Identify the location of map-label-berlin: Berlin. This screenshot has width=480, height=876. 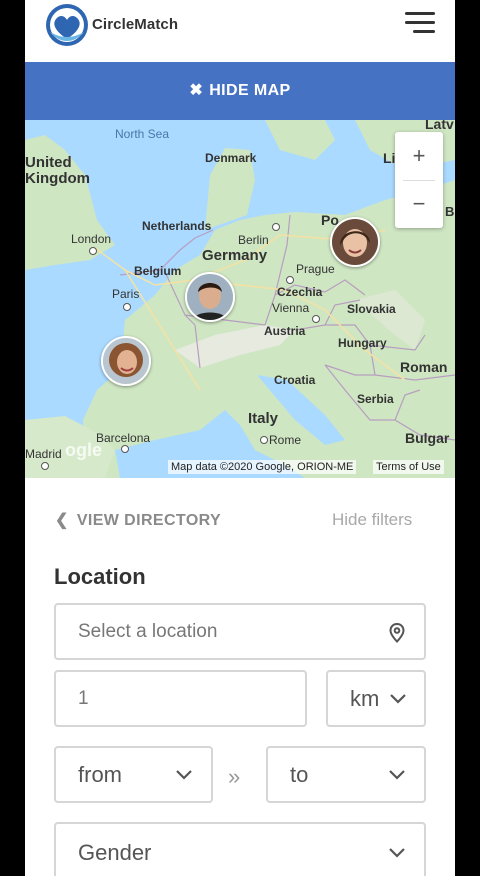
(253, 240).